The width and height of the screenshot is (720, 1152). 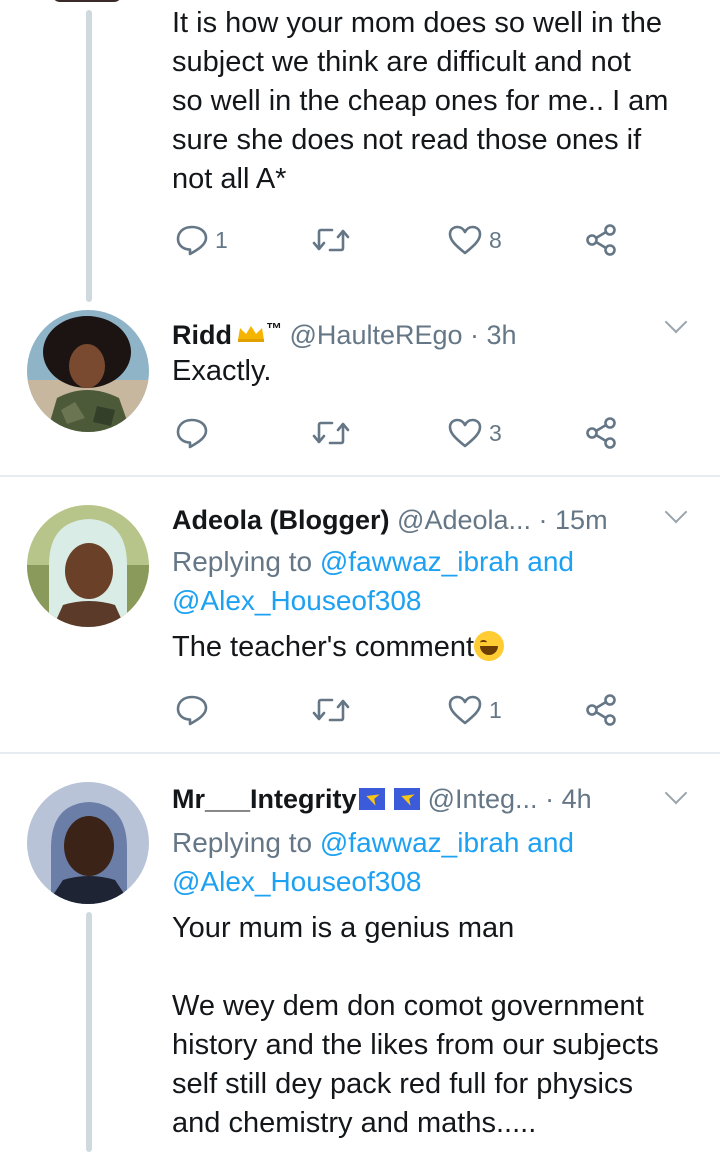 I want to click on tweet-header: Mr___Integrity @Integ... · 4h, so click(x=382, y=799).